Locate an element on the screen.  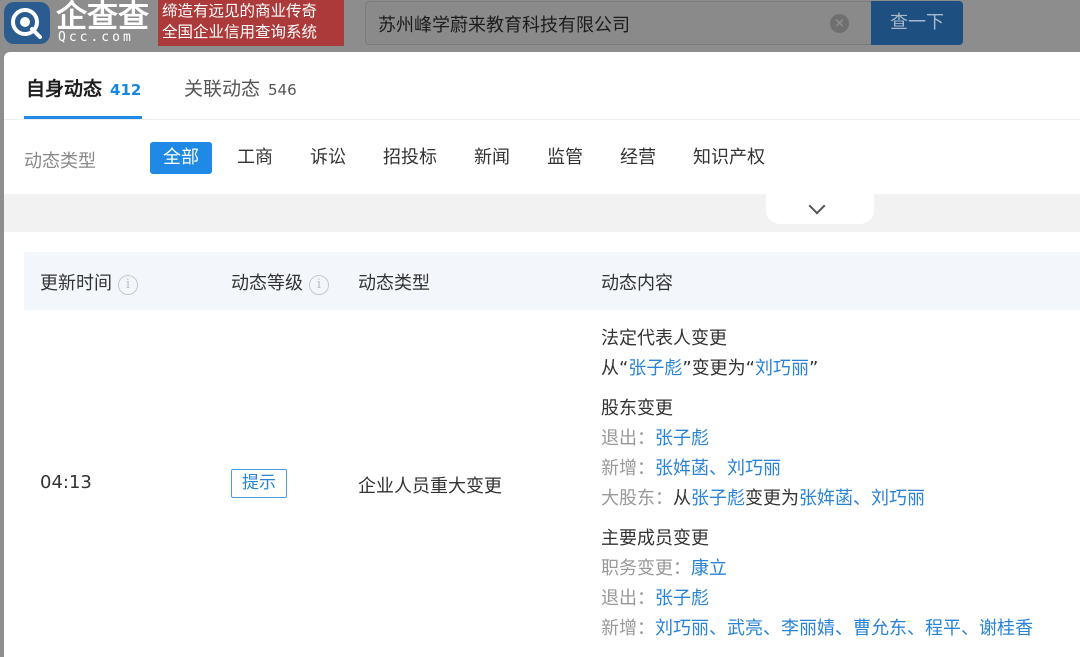
brand-domain: Qcc.com is located at coordinates (96, 37).